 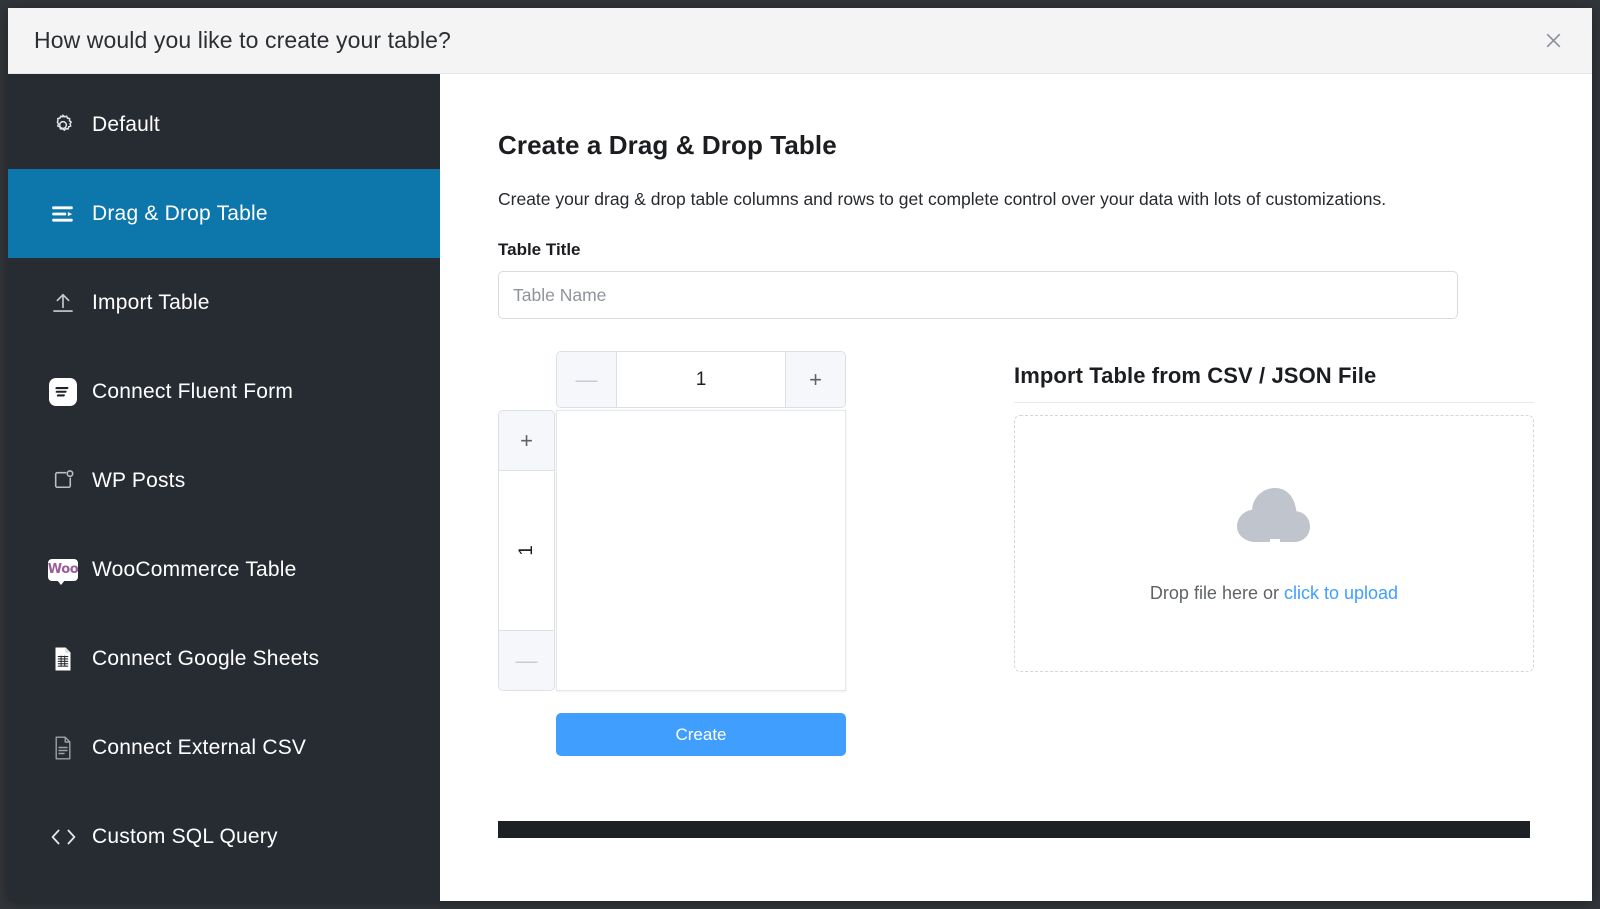 I want to click on import-divider, so click(x=1274, y=402).